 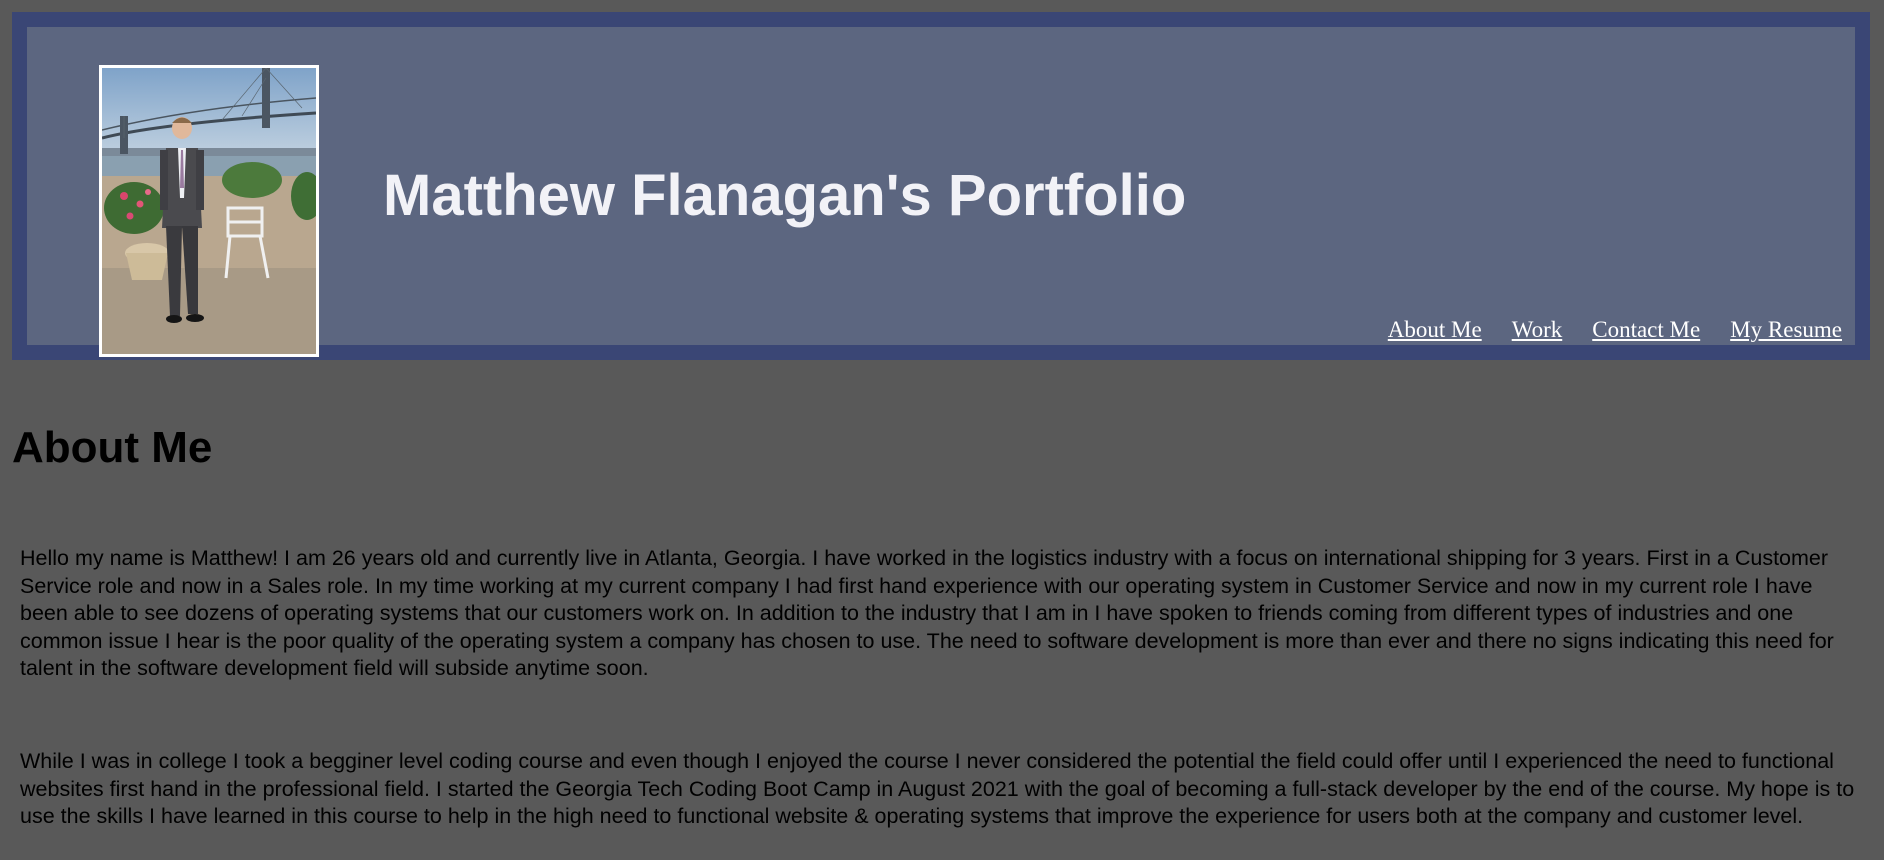 I want to click on nav-link-work: Work, so click(x=1537, y=330).